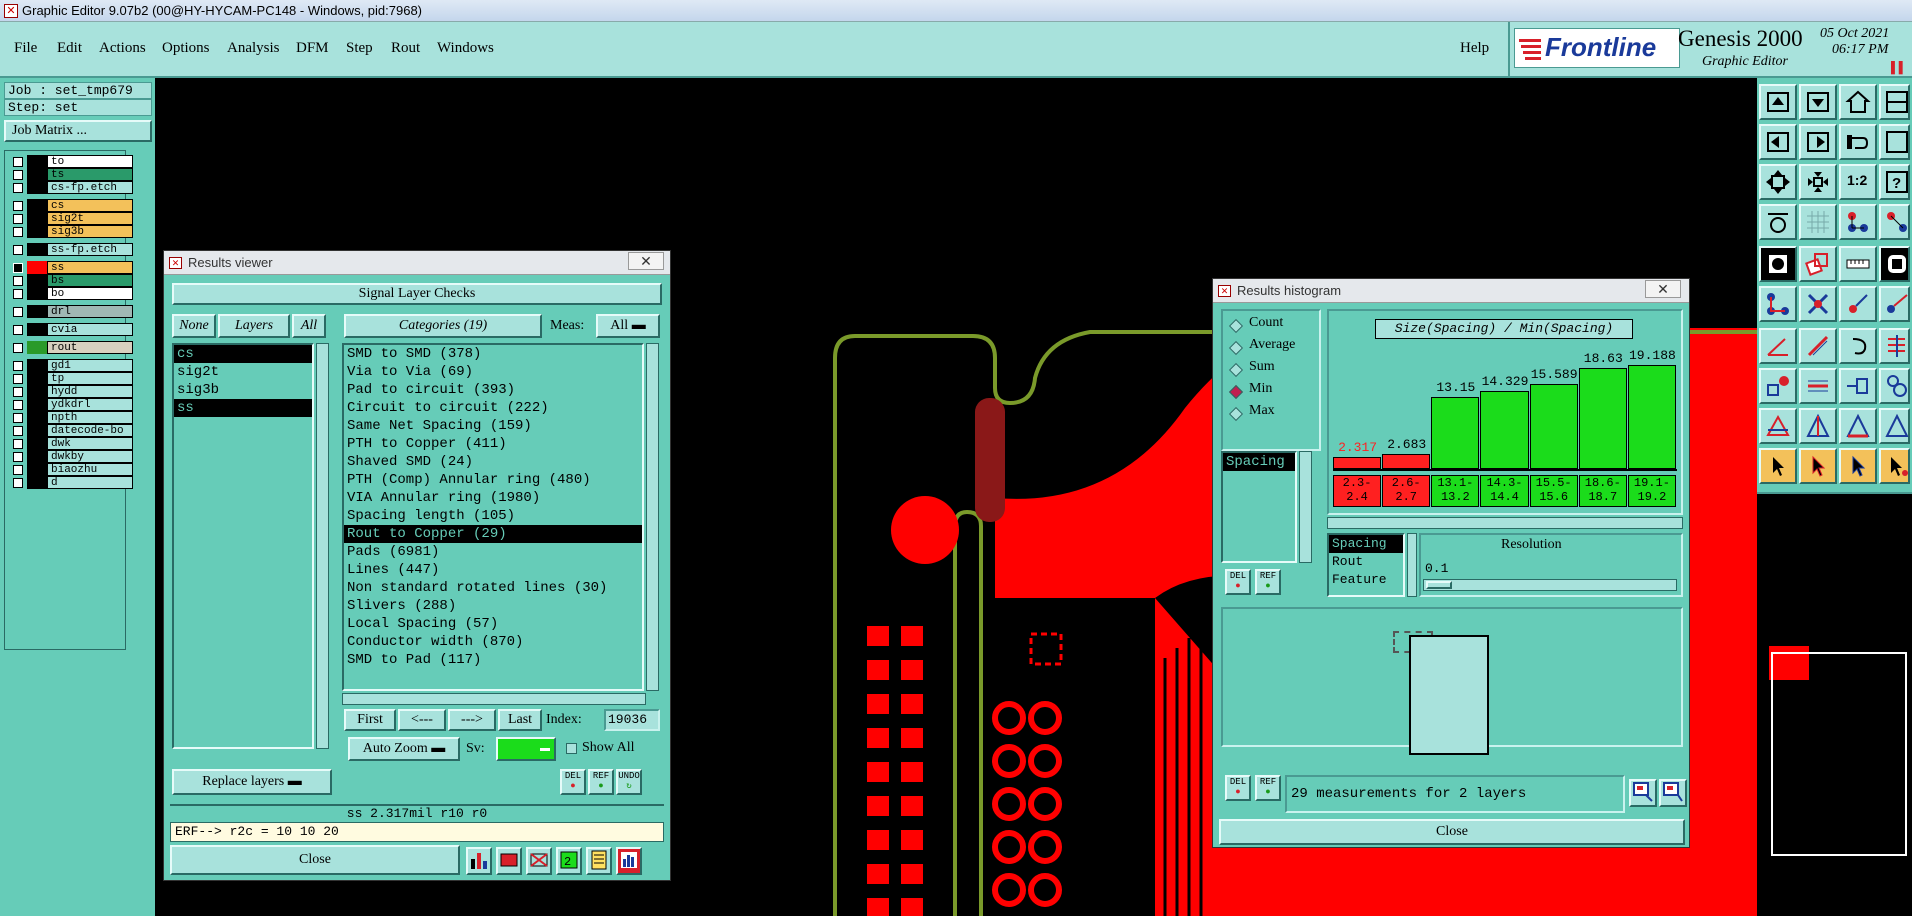 The image size is (1912, 916). What do you see at coordinates (520, 720) in the screenshot?
I see `last-button: Last` at bounding box center [520, 720].